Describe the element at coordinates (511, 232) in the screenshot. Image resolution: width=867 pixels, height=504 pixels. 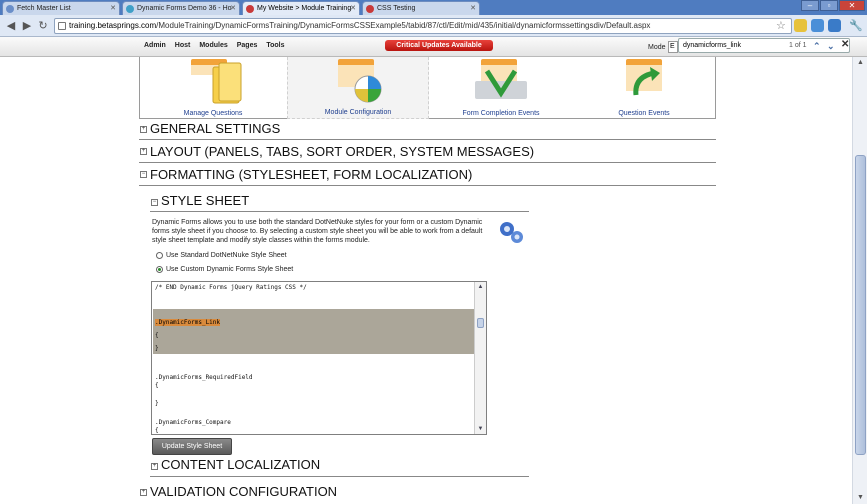
I see `gears-icon` at that location.